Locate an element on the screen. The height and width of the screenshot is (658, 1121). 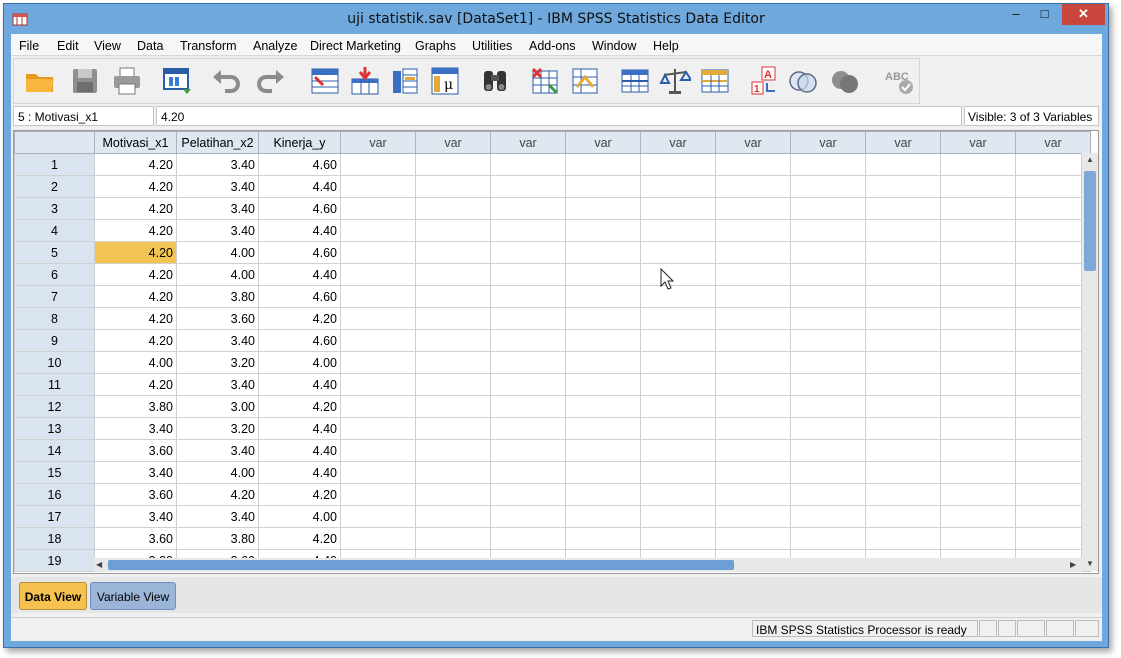
menu-data: Data is located at coordinates (150, 46).